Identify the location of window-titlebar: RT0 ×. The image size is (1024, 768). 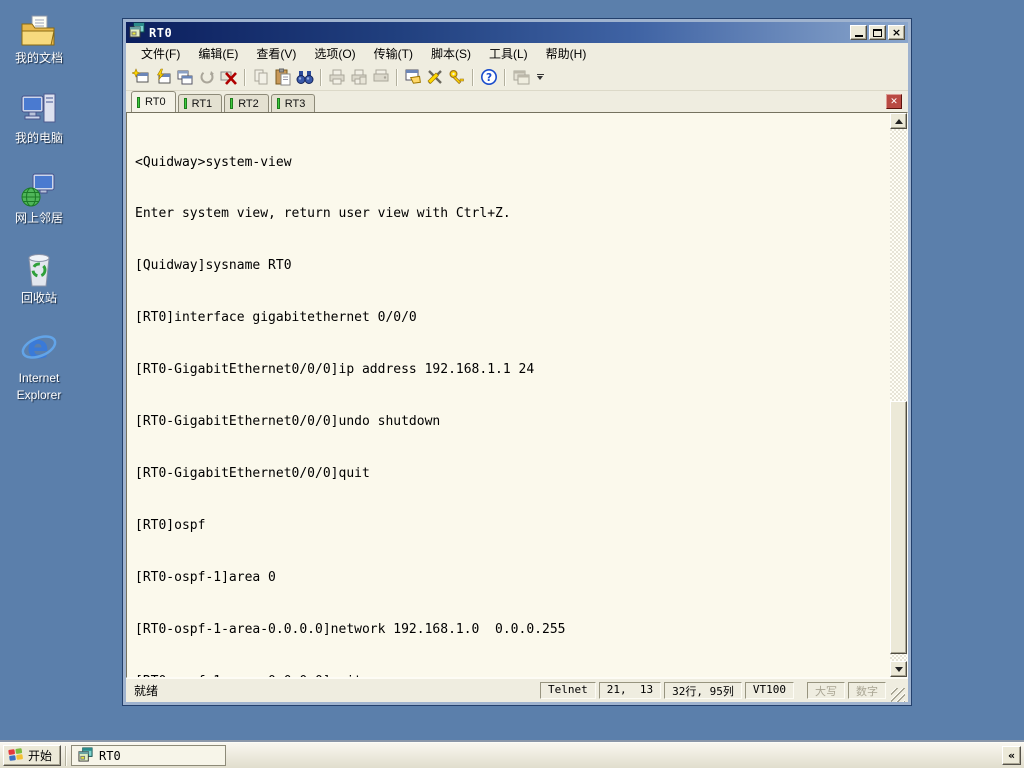
(517, 32).